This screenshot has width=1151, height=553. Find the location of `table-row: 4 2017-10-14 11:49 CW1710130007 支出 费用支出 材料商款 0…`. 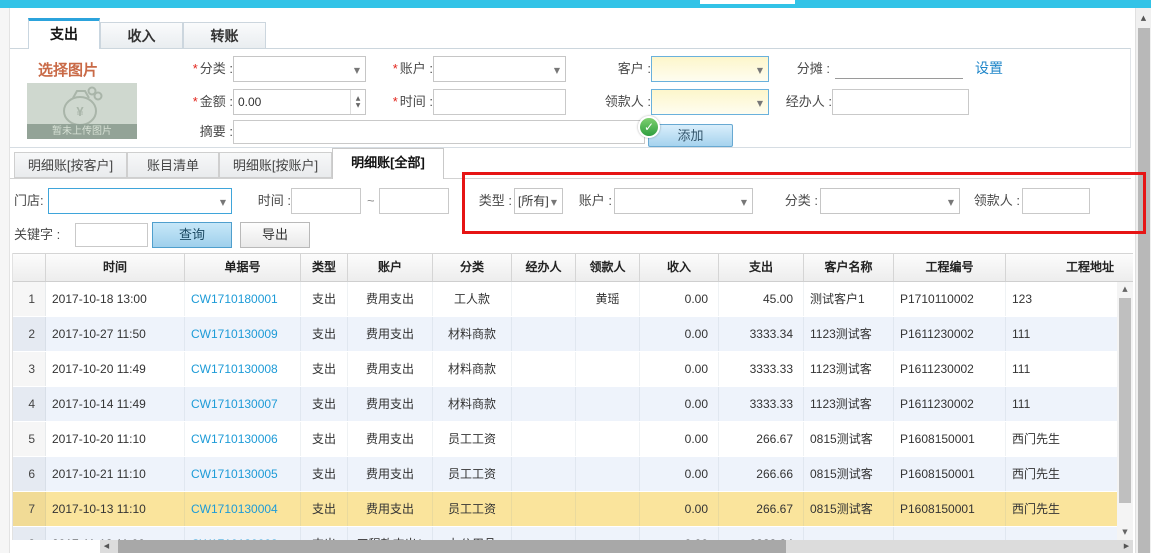

table-row: 4 2017-10-14 11:49 CW1710130007 支出 费用支出 材料商款 0… is located at coordinates (573, 404).